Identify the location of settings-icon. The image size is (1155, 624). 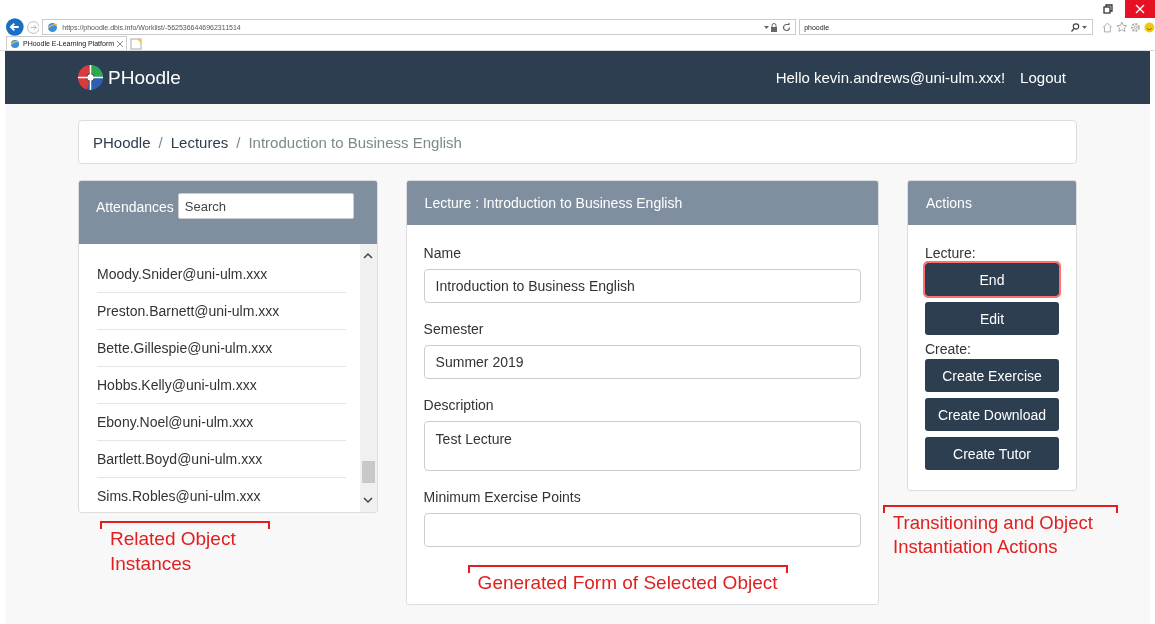
(1136, 27).